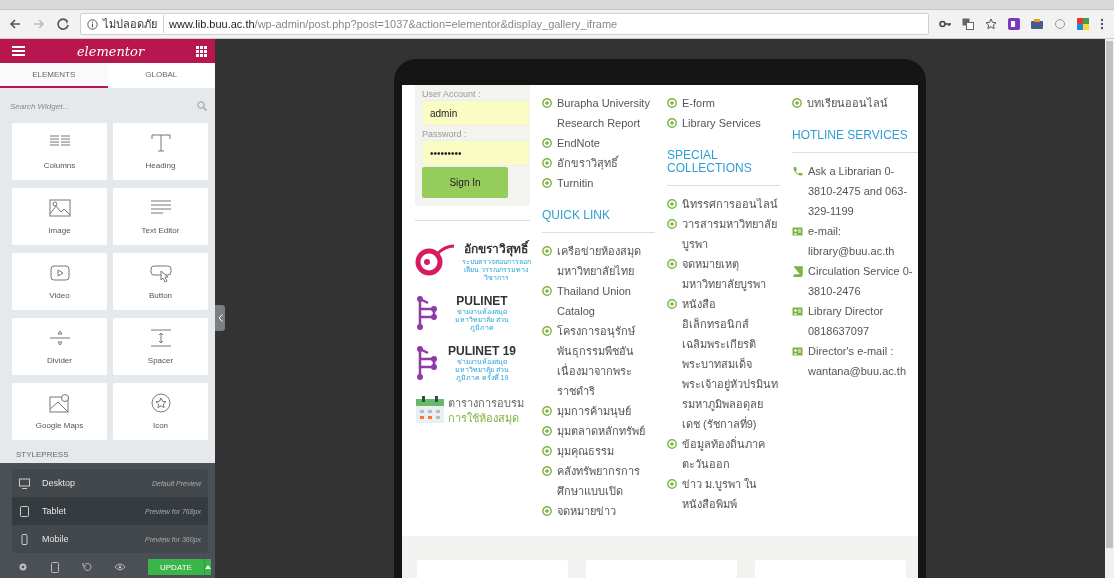 This screenshot has height=578, width=1114. What do you see at coordinates (731, 364) in the screenshot?
I see `link: หนังสืออิเล็กทรอนิกส์เฉลิมพระเกียรติพระบาทสมเด็จพระเจ้าอยู่หัวปรมินทรมหาภูมิพลอดุลยเดช (รัชกาลที่9)` at bounding box center [731, 364].